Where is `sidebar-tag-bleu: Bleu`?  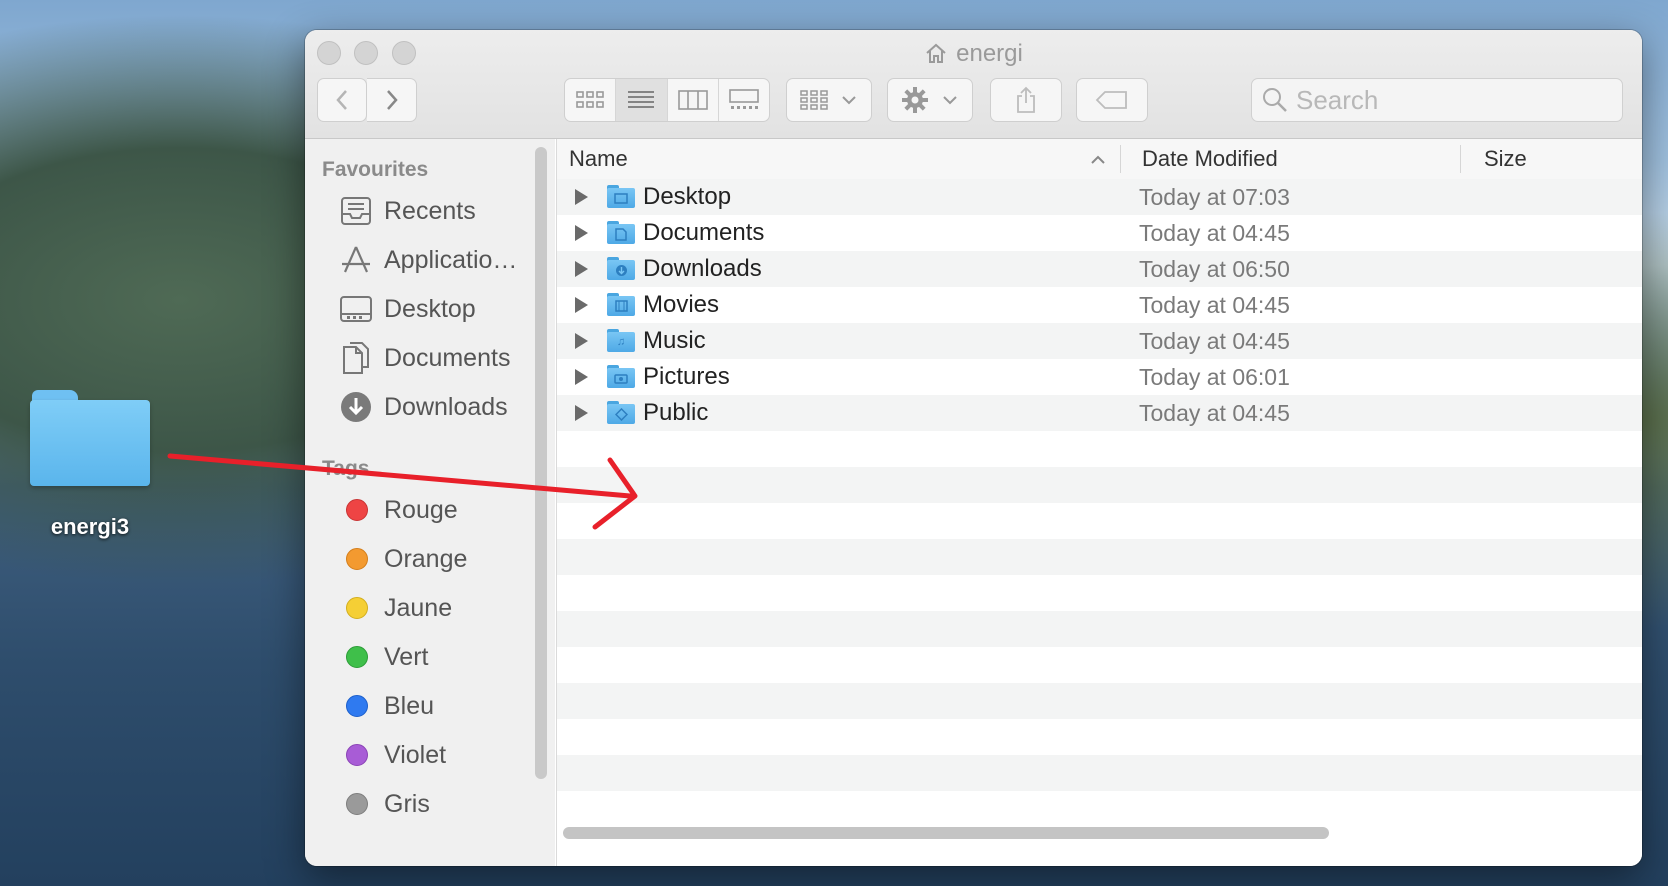
sidebar-tag-bleu: Bleu is located at coordinates (386, 706).